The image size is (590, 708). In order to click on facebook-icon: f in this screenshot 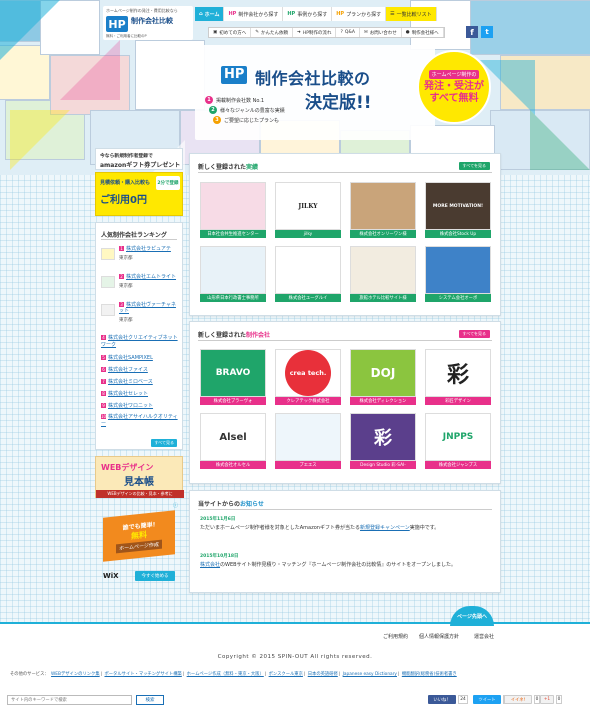, I will do `click(472, 32)`.